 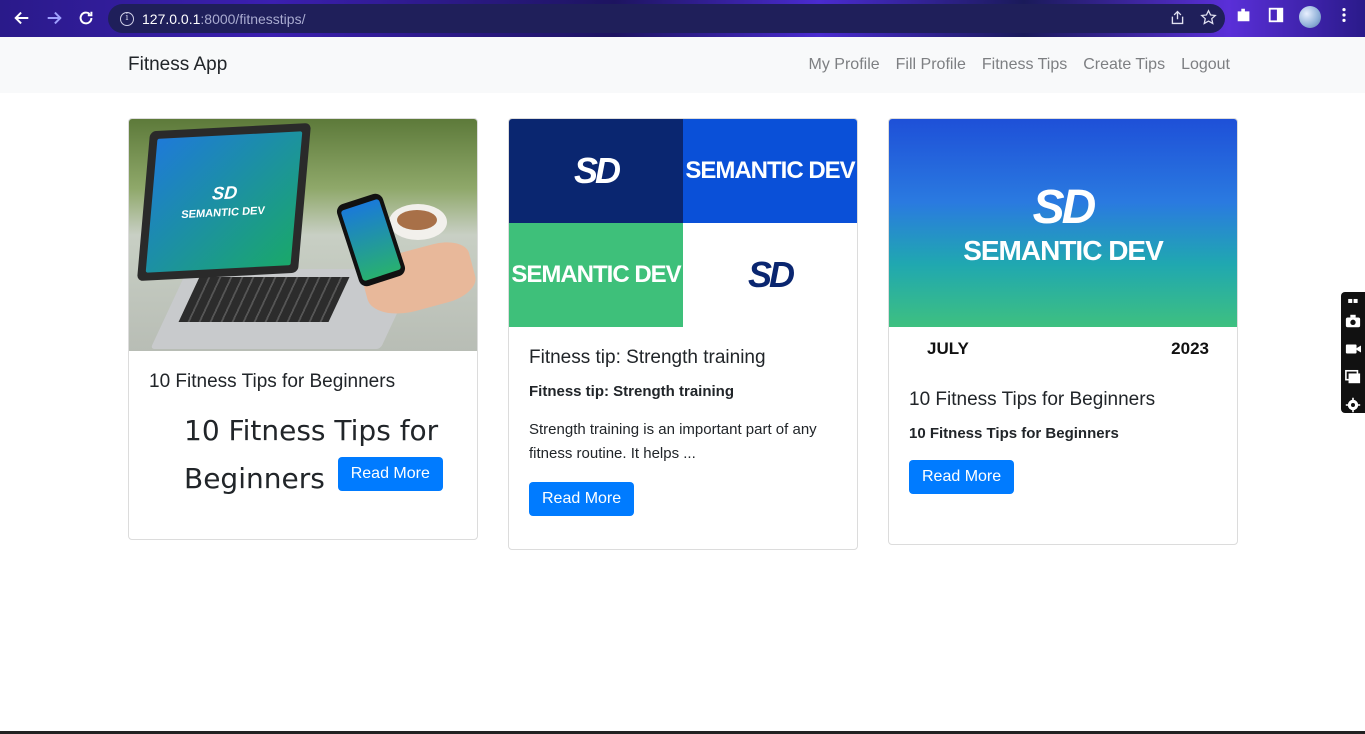 What do you see at coordinates (86, 18) in the screenshot?
I see `reload-icon` at bounding box center [86, 18].